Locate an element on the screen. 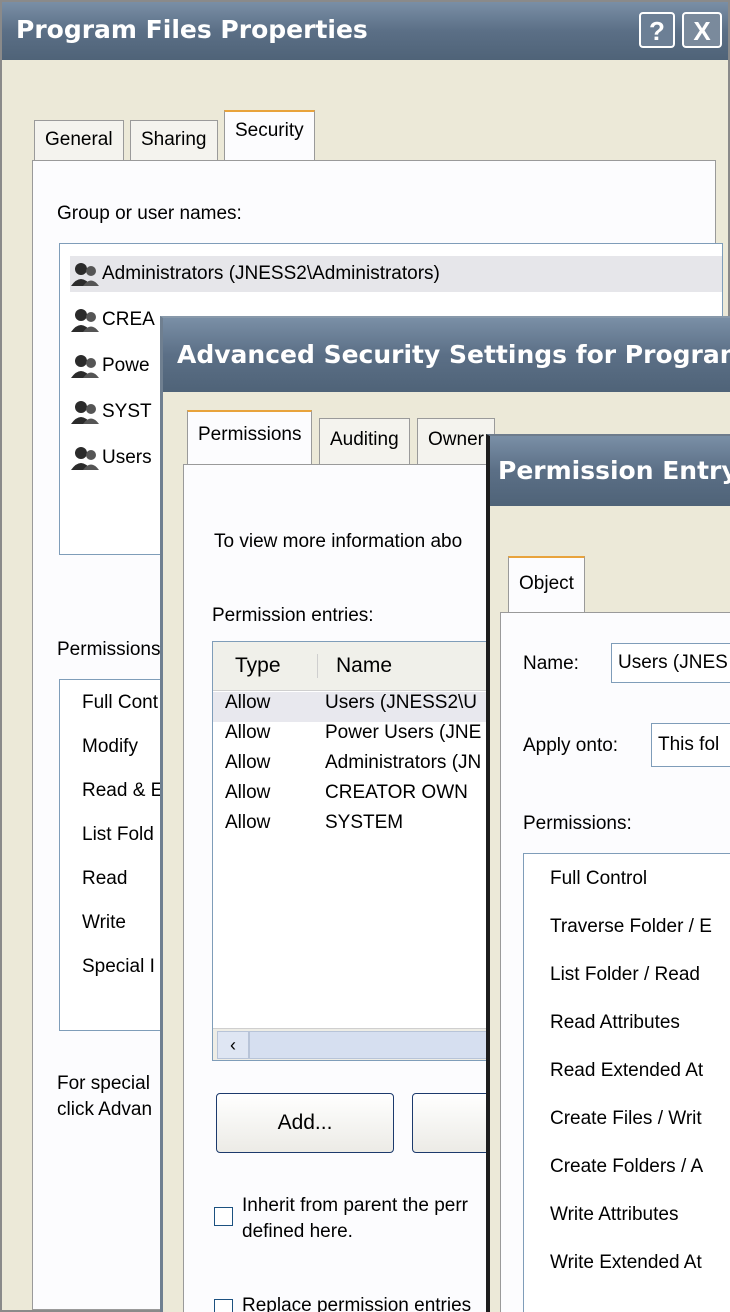  permission-entry-title: Permission Entry fo is located at coordinates (614, 470).